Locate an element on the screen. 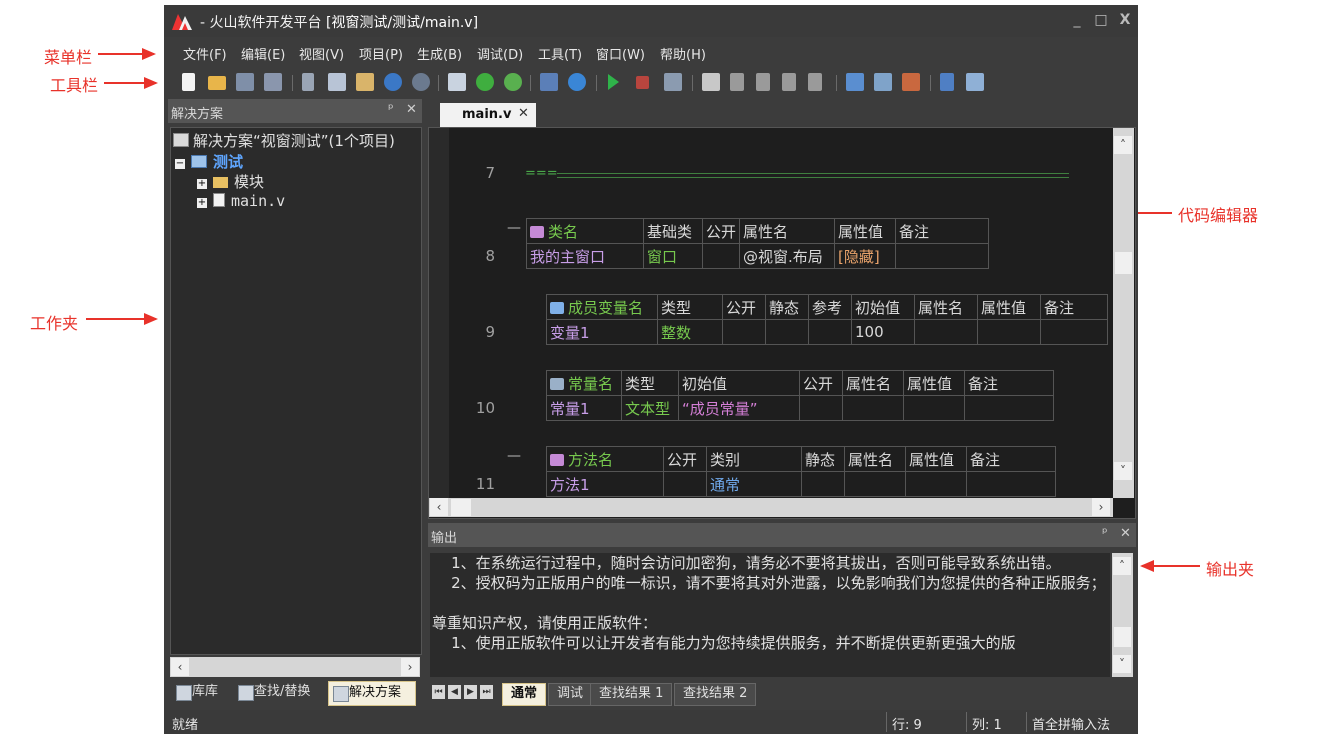 The height and width of the screenshot is (735, 1336). tree-horizontal-scrollbar: ‹ › is located at coordinates (295, 667).